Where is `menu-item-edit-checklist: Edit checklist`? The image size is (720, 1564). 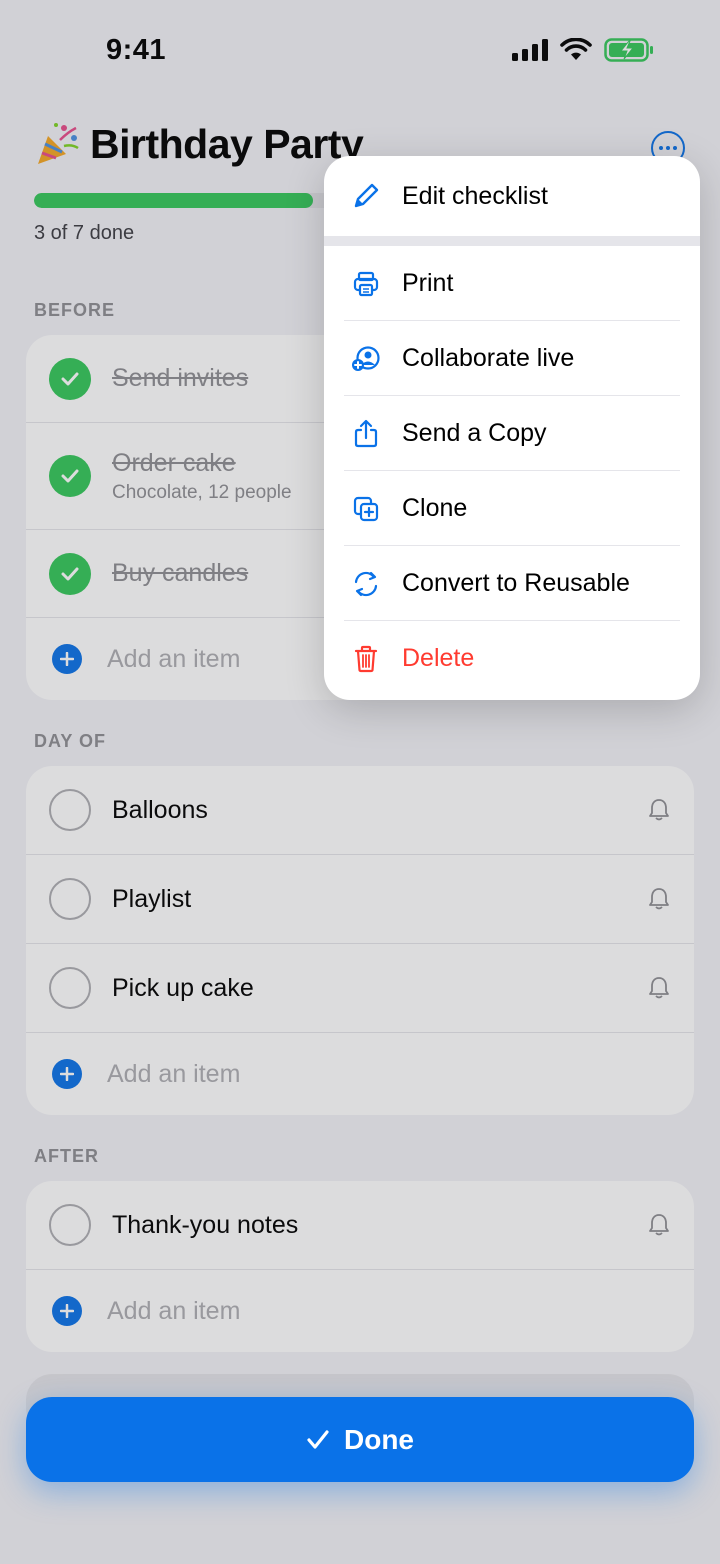 menu-item-edit-checklist: Edit checklist is located at coordinates (512, 196).